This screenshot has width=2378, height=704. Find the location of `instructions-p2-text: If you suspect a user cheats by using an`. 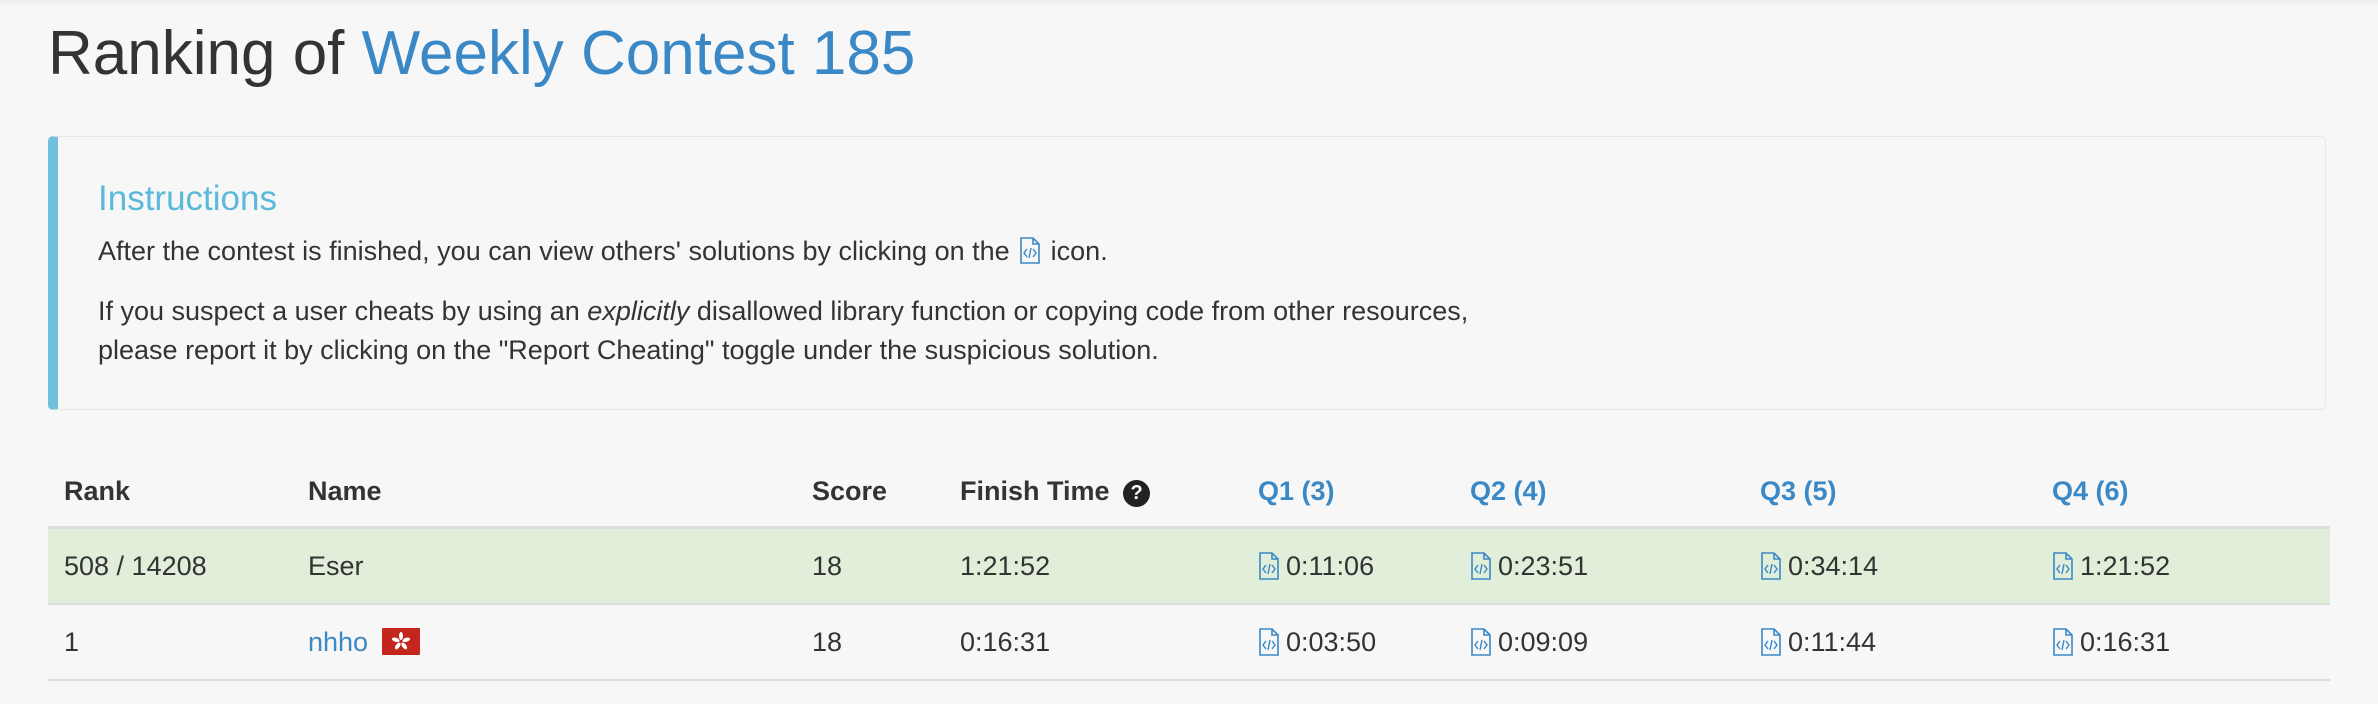

instructions-p2-text: If you suspect a user cheats by using an is located at coordinates (339, 311).